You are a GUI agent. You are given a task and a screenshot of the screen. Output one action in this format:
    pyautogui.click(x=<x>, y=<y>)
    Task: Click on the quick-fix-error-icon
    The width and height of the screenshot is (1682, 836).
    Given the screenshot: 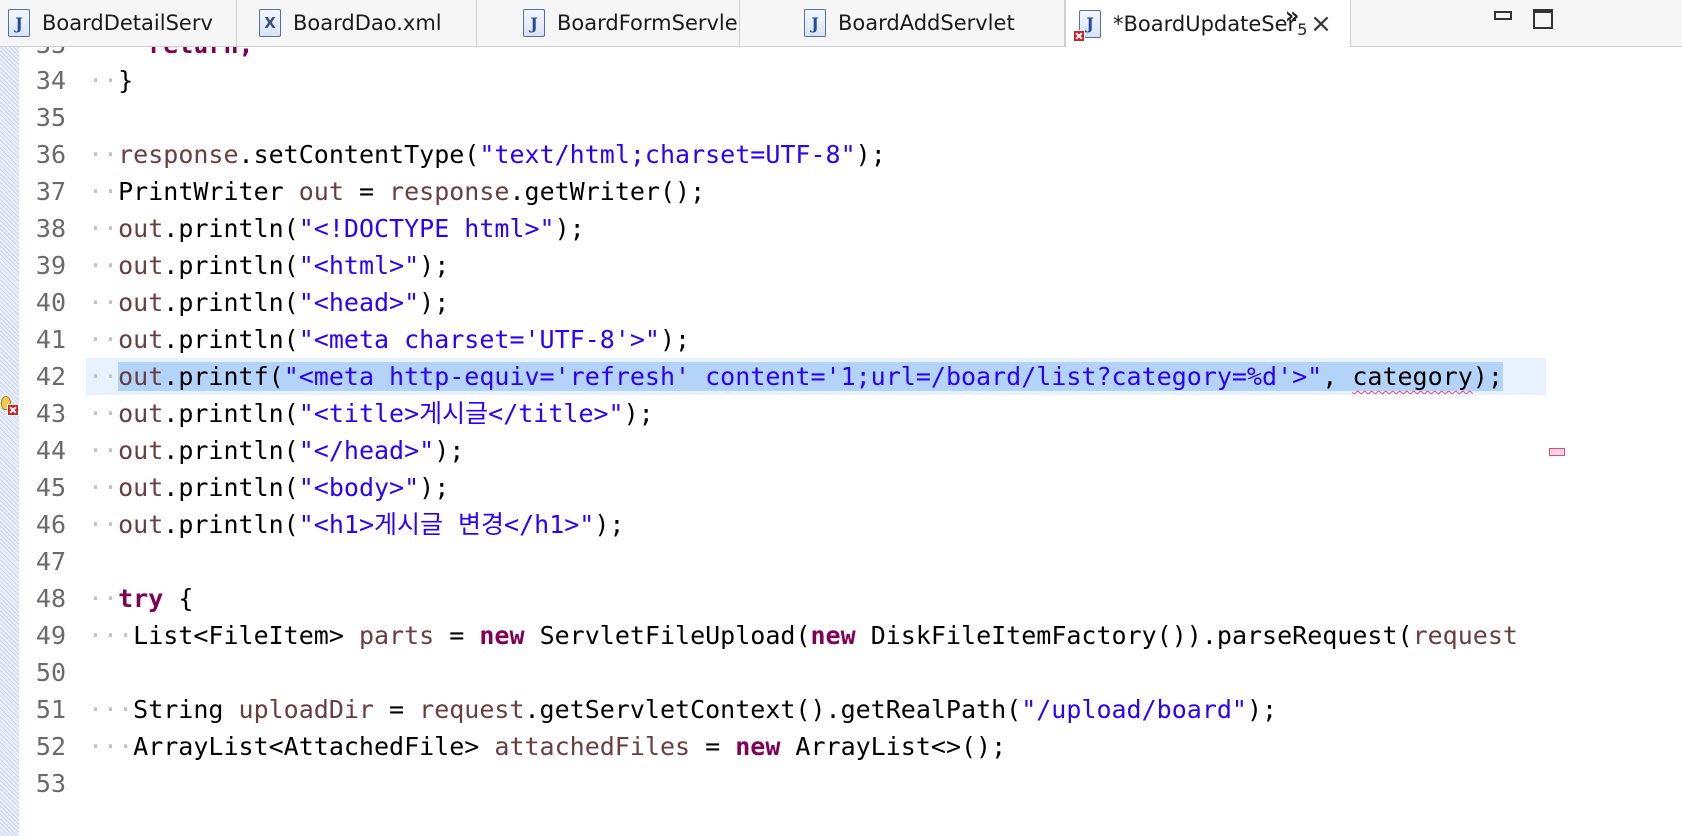 What is the action you would take?
    pyautogui.click(x=9, y=406)
    